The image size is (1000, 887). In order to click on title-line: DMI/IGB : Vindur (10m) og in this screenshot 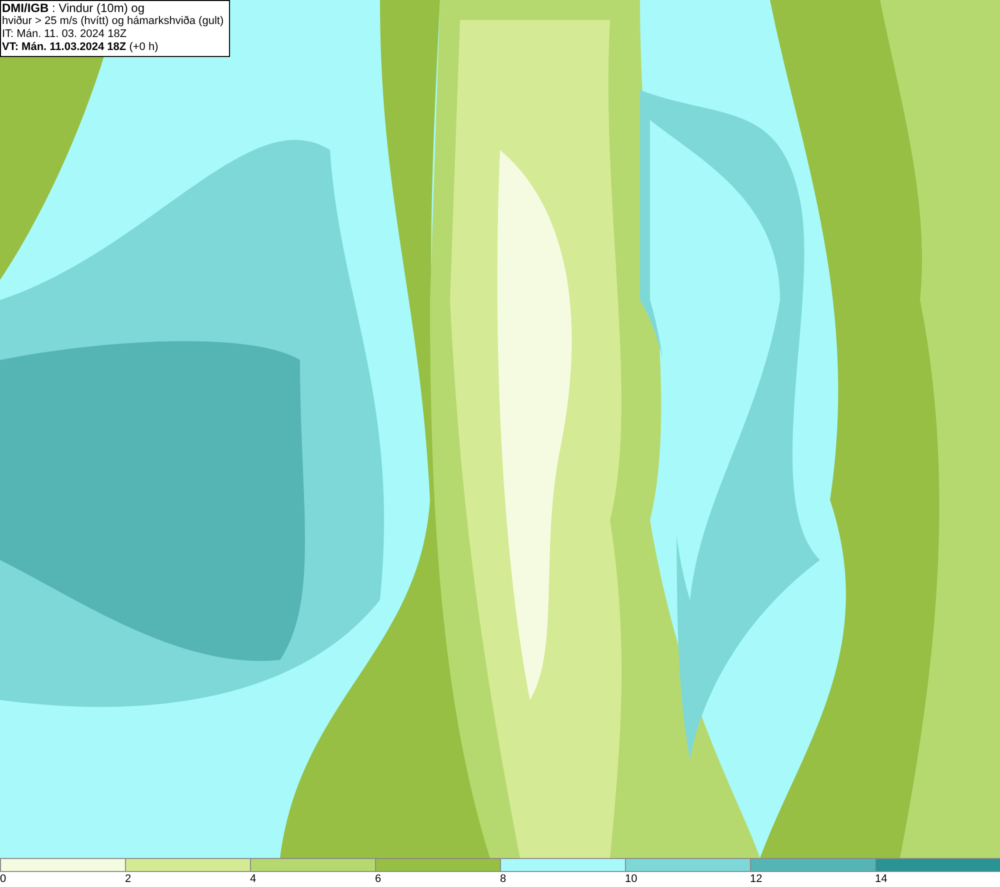, I will do `click(74, 8)`.